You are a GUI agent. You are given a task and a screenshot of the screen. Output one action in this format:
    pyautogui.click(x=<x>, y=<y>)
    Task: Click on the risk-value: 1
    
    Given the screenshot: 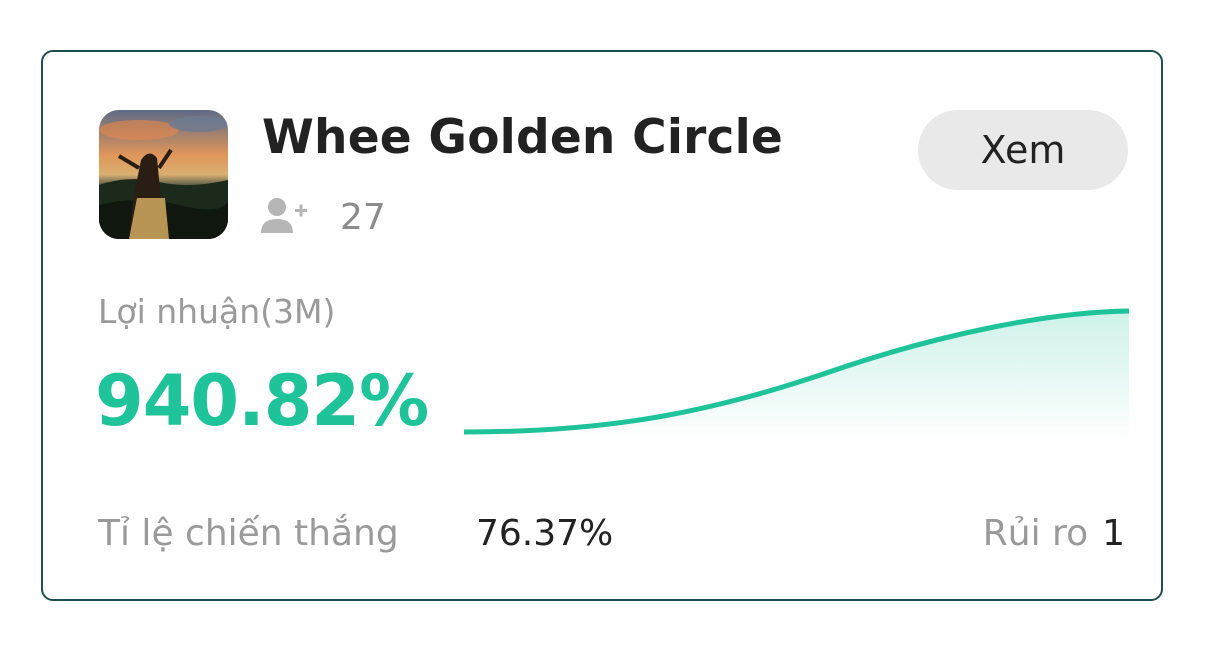 What is the action you would take?
    pyautogui.click(x=1113, y=533)
    